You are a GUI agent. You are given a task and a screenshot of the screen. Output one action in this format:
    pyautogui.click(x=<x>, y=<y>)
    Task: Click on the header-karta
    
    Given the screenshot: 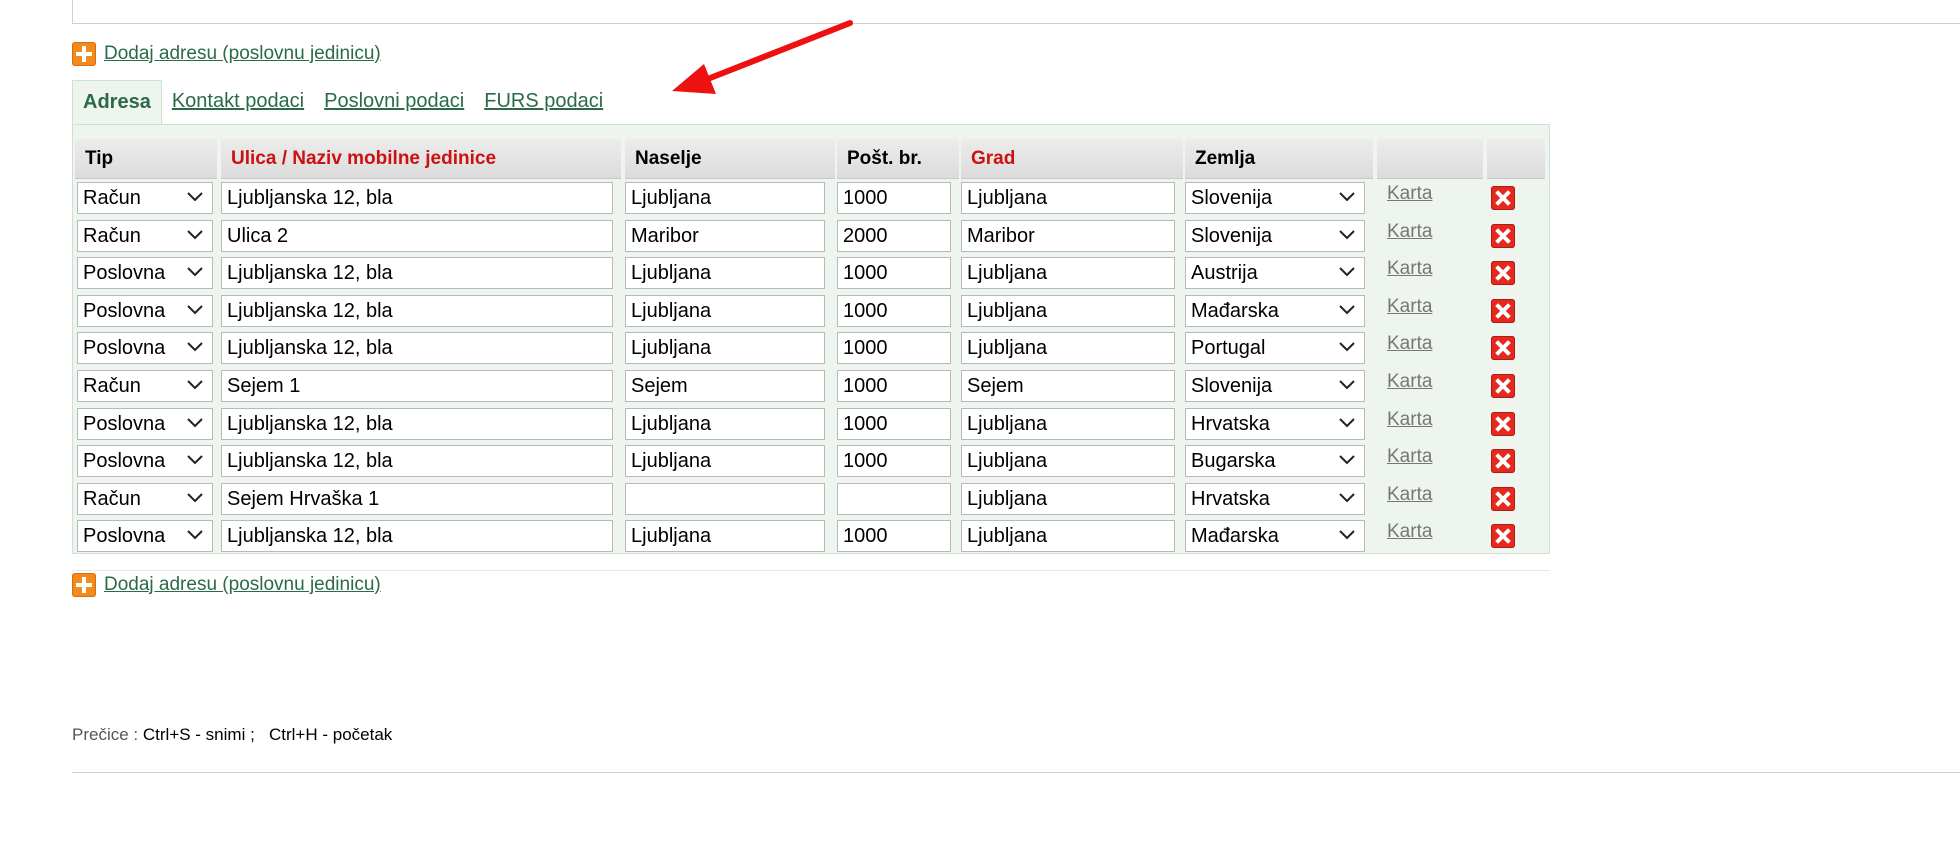 What is the action you would take?
    pyautogui.click(x=1430, y=159)
    